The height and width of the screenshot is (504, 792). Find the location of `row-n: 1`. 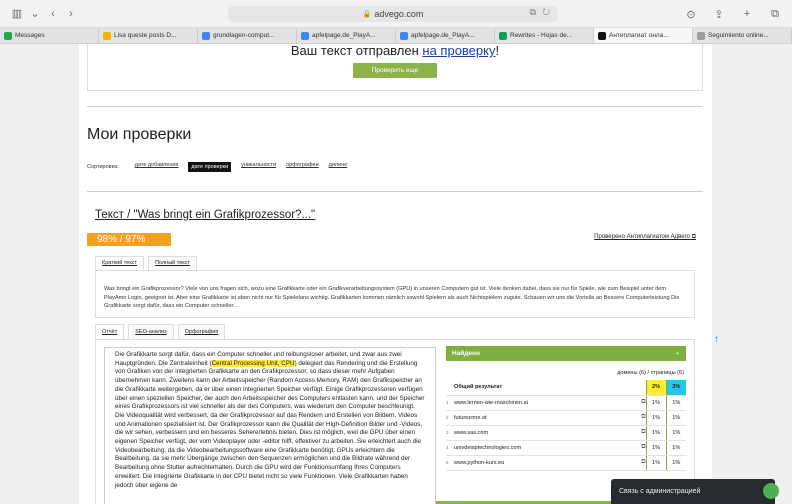

row-n: 1 is located at coordinates (450, 403).